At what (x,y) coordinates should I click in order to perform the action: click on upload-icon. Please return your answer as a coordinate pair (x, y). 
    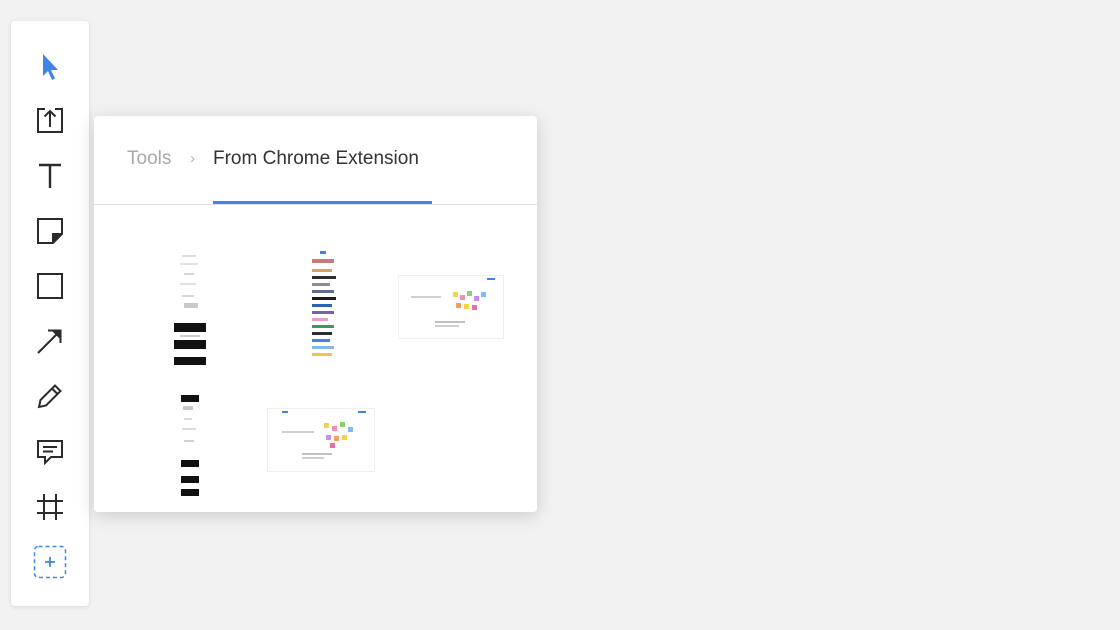
    Looking at the image, I should click on (50, 120).